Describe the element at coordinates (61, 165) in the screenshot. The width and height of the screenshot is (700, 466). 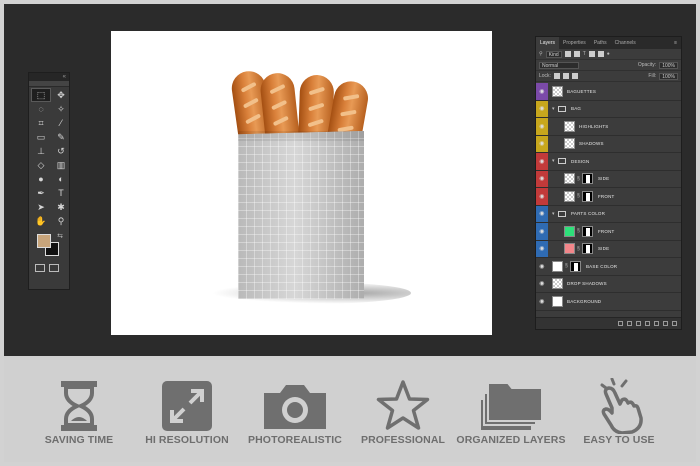
I see `gradient-tool: ▥` at that location.